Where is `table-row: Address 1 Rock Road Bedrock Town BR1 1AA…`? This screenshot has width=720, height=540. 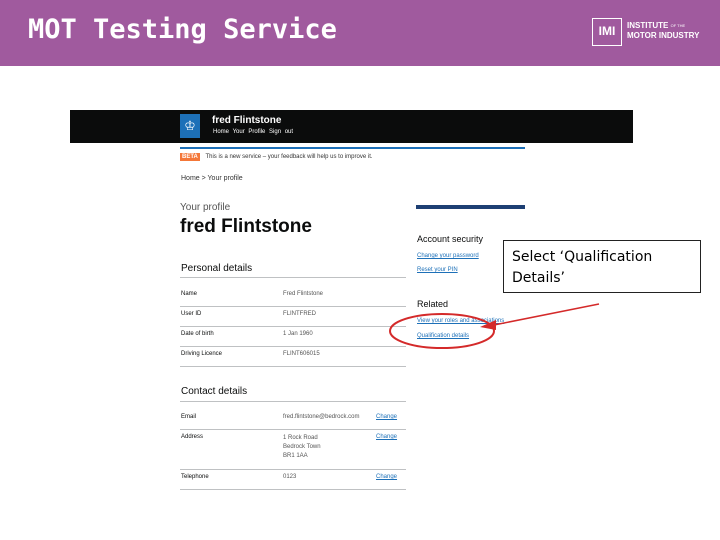 table-row: Address 1 Rock Road Bedrock Town BR1 1AA… is located at coordinates (293, 449).